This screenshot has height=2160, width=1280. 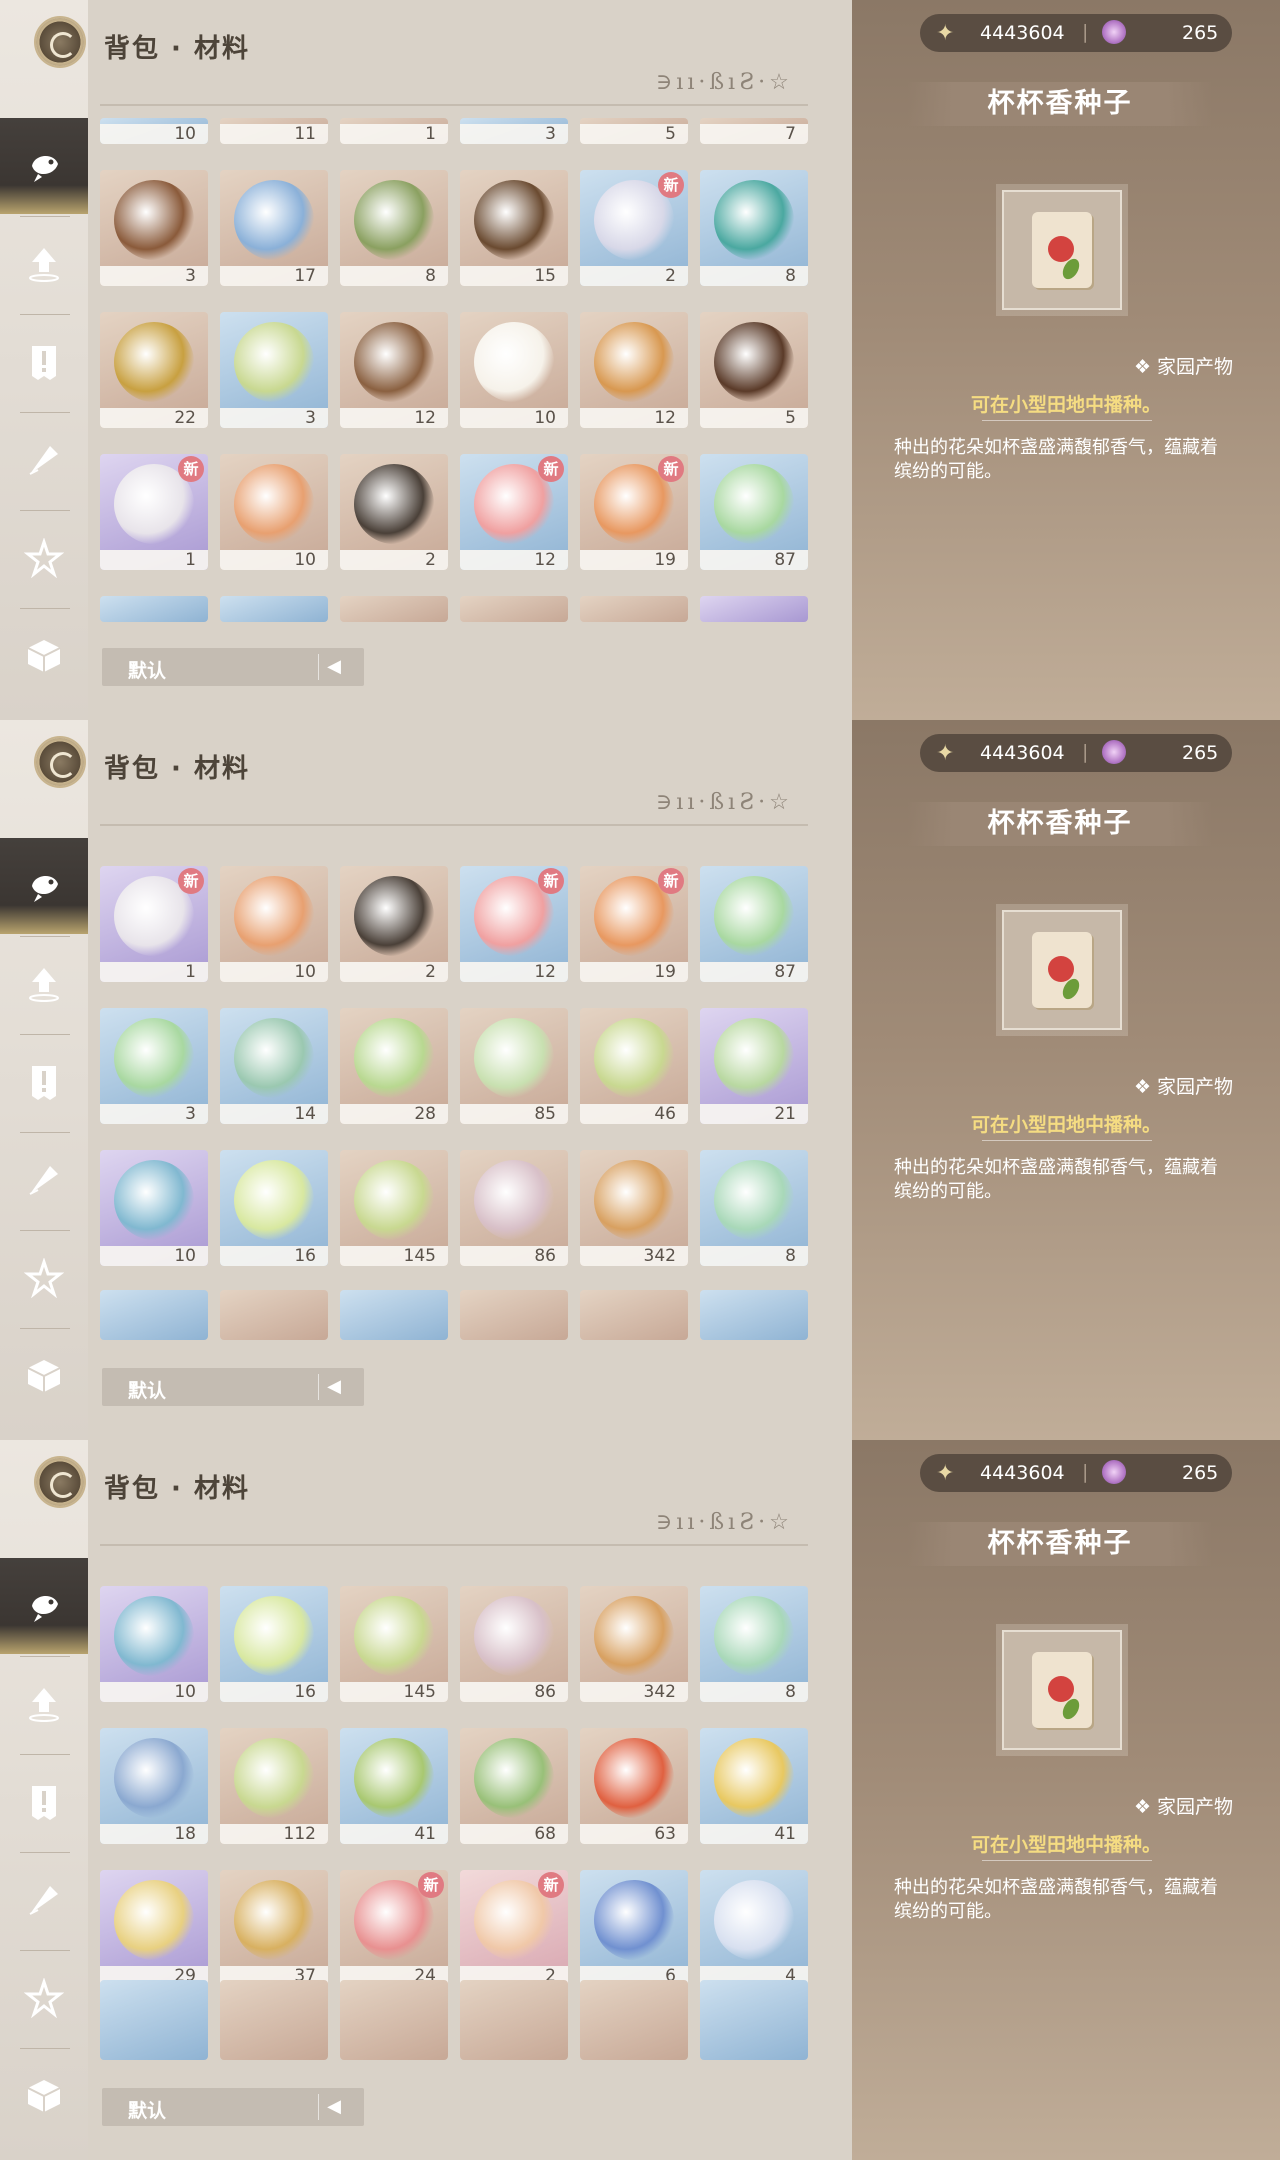 What do you see at coordinates (274, 1928) in the screenshot?
I see `inventory-slot: 37` at bounding box center [274, 1928].